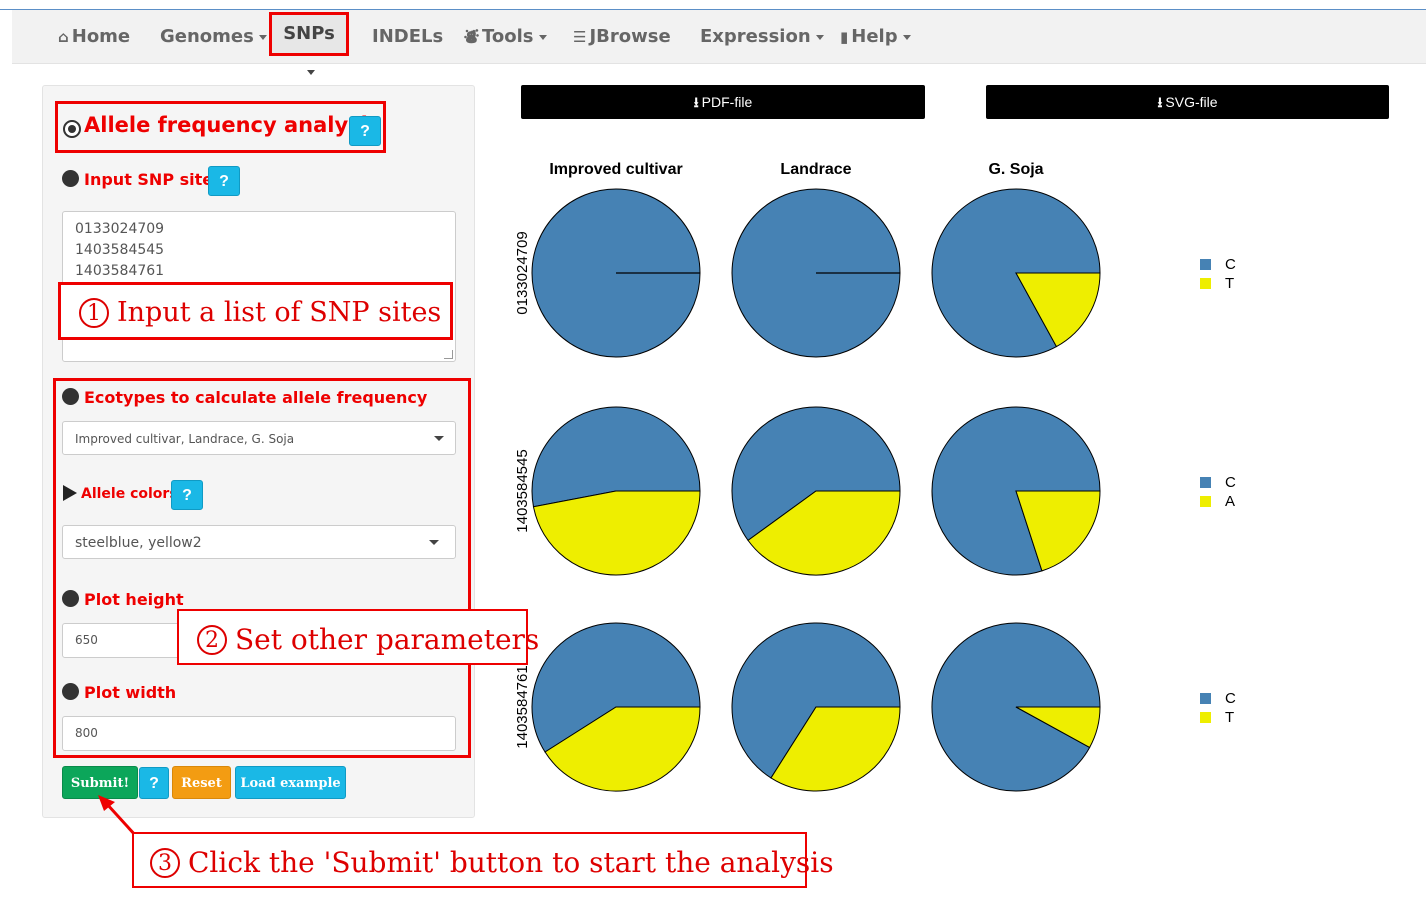 Image resolution: width=1426 pixels, height=922 pixels. I want to click on legend-label: A, so click(1230, 501).